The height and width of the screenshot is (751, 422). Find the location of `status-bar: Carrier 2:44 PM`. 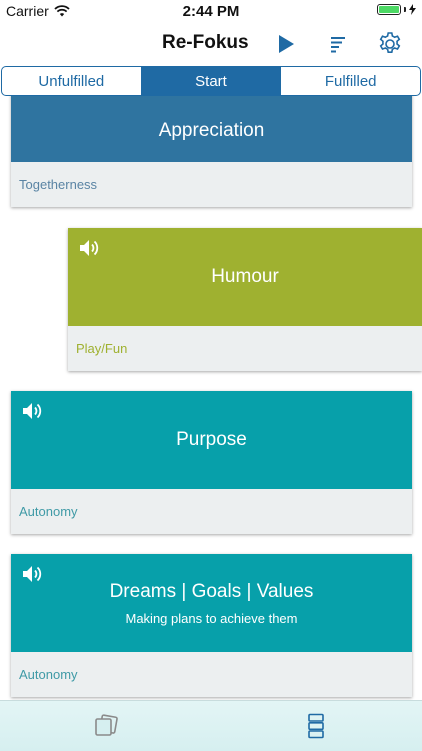

status-bar: Carrier 2:44 PM is located at coordinates (211, 11).